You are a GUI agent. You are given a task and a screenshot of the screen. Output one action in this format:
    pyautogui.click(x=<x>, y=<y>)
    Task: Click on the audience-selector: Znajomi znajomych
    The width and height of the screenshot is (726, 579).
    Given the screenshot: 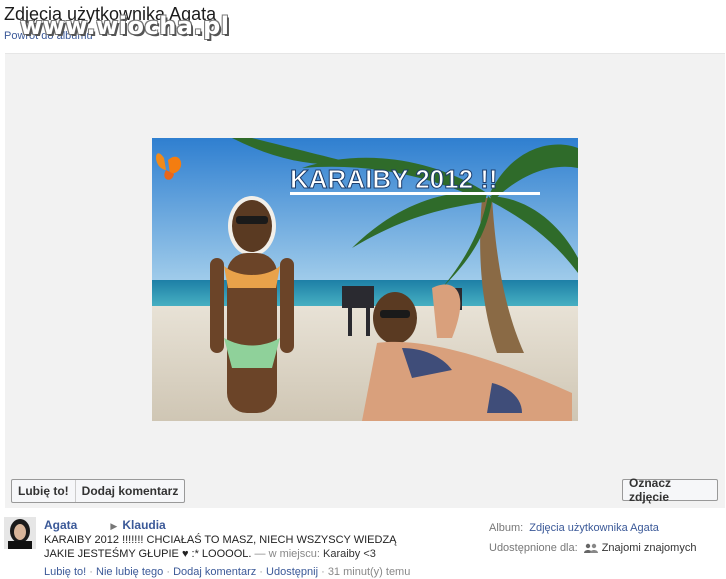 What is the action you would take?
    pyautogui.click(x=640, y=548)
    